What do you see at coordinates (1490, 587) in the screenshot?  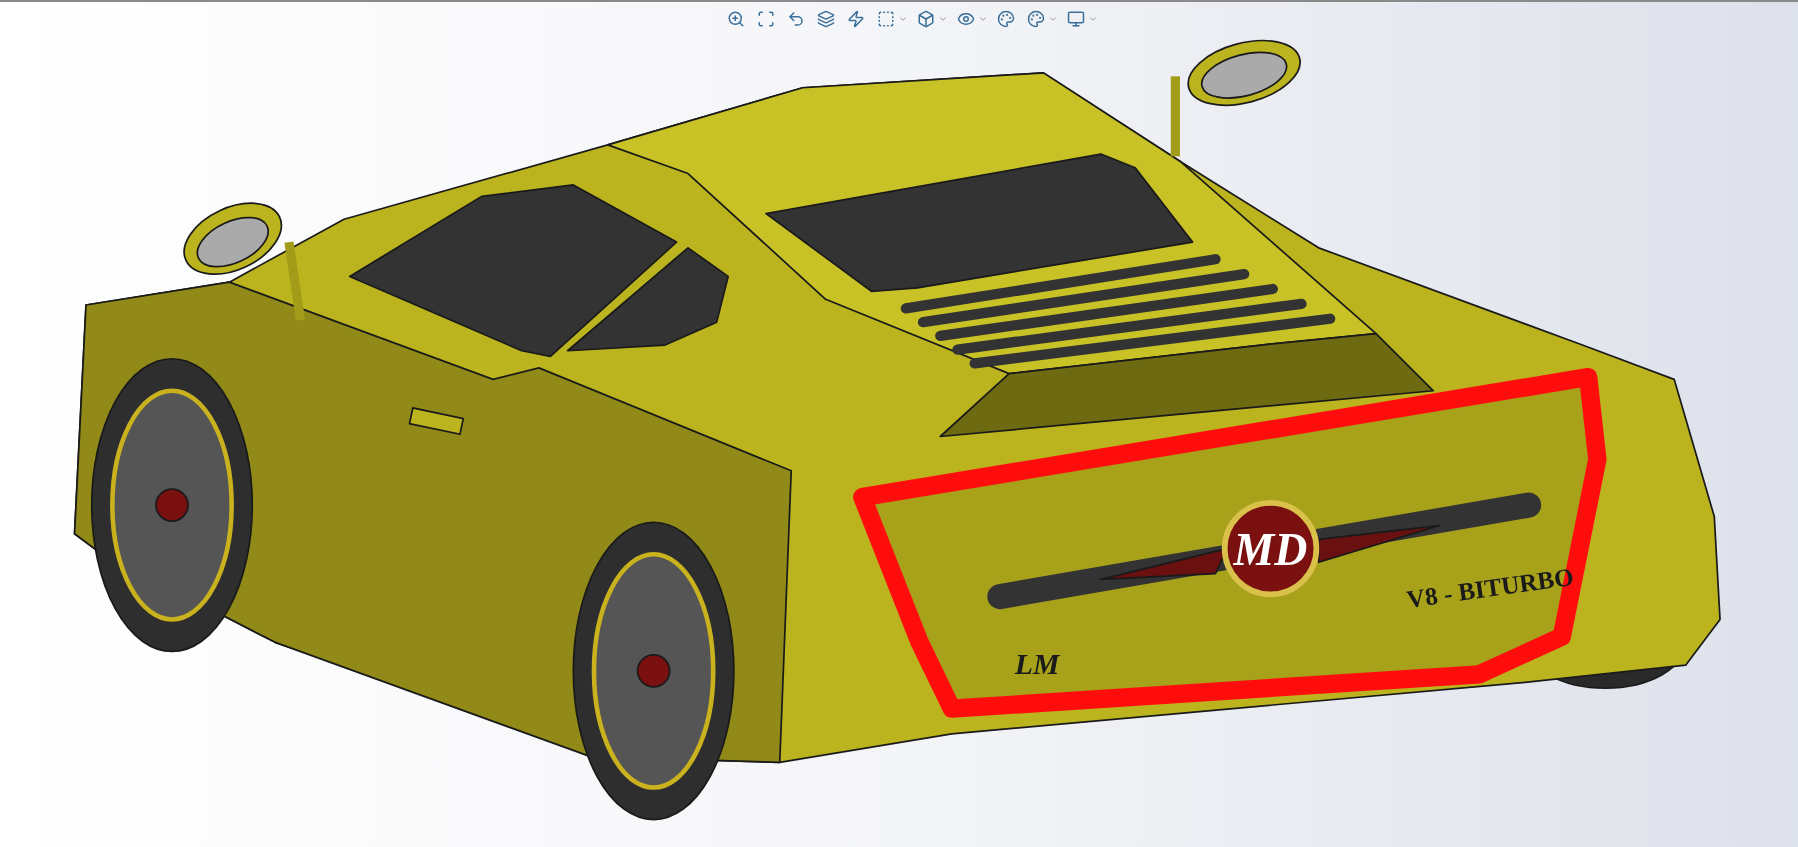 I see `badge-text: V8 - BITURBO` at bounding box center [1490, 587].